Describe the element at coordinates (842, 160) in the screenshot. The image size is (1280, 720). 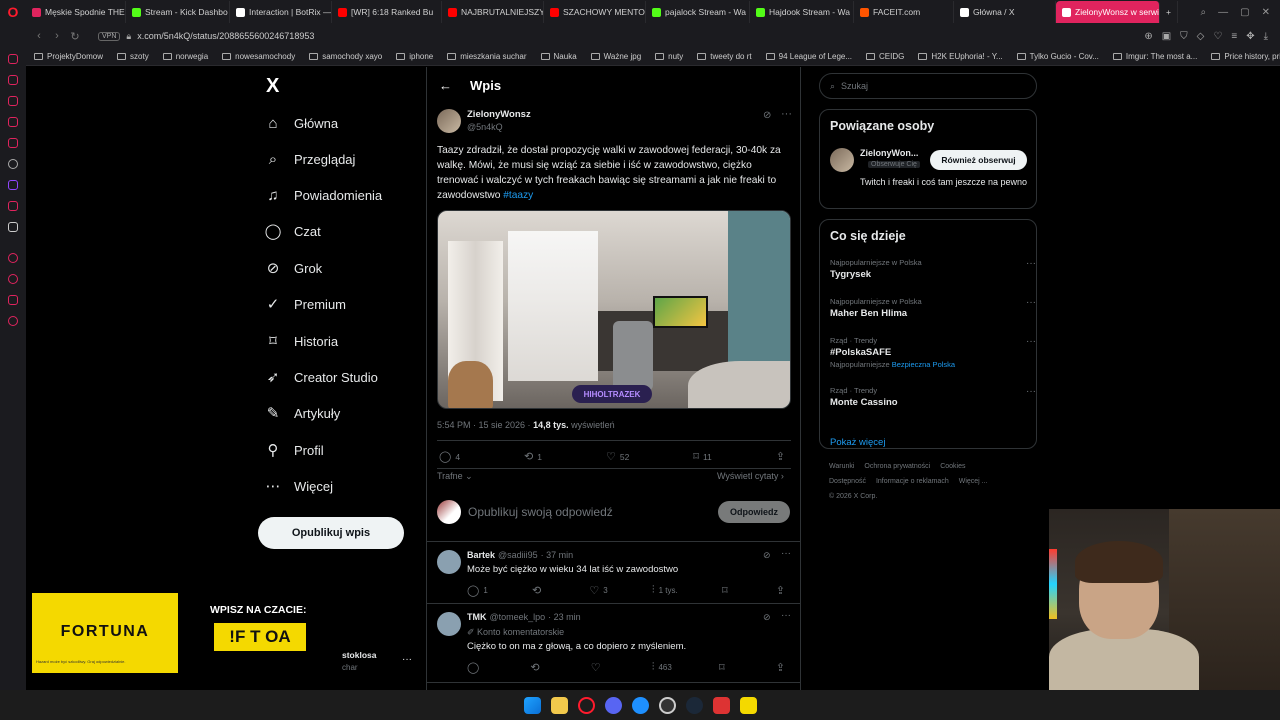
I see `related-avatar` at that location.